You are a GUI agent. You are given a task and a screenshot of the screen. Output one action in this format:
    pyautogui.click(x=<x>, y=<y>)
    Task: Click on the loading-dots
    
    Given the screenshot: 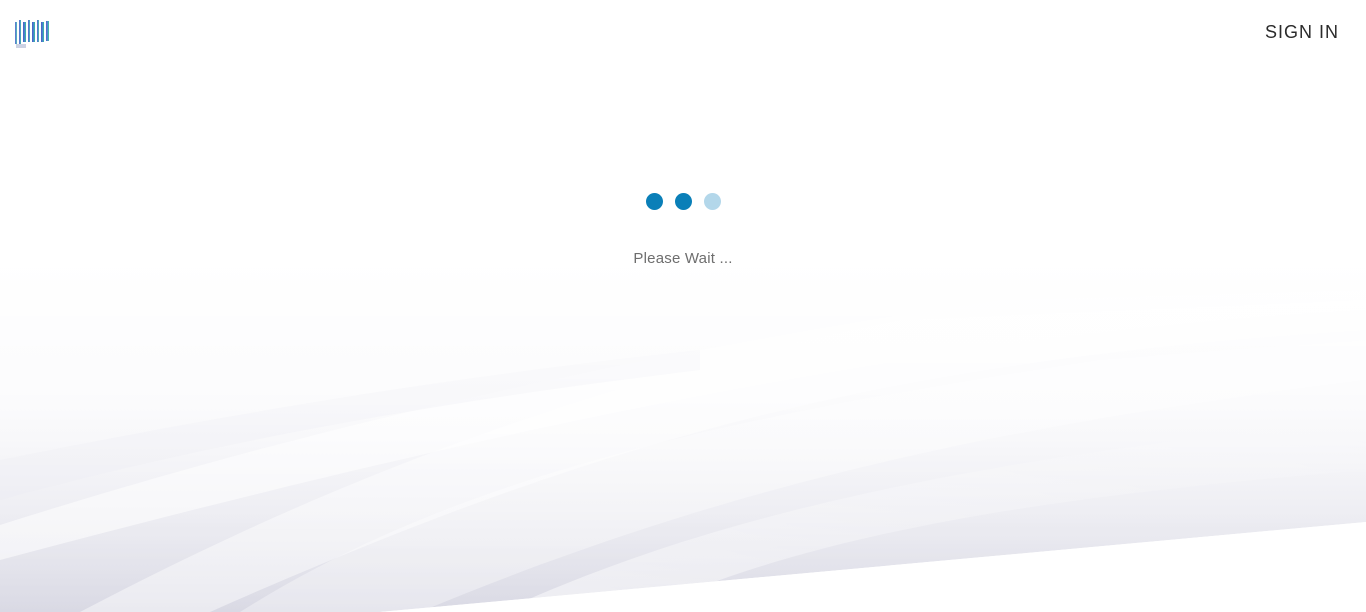 What is the action you would take?
    pyautogui.click(x=683, y=202)
    